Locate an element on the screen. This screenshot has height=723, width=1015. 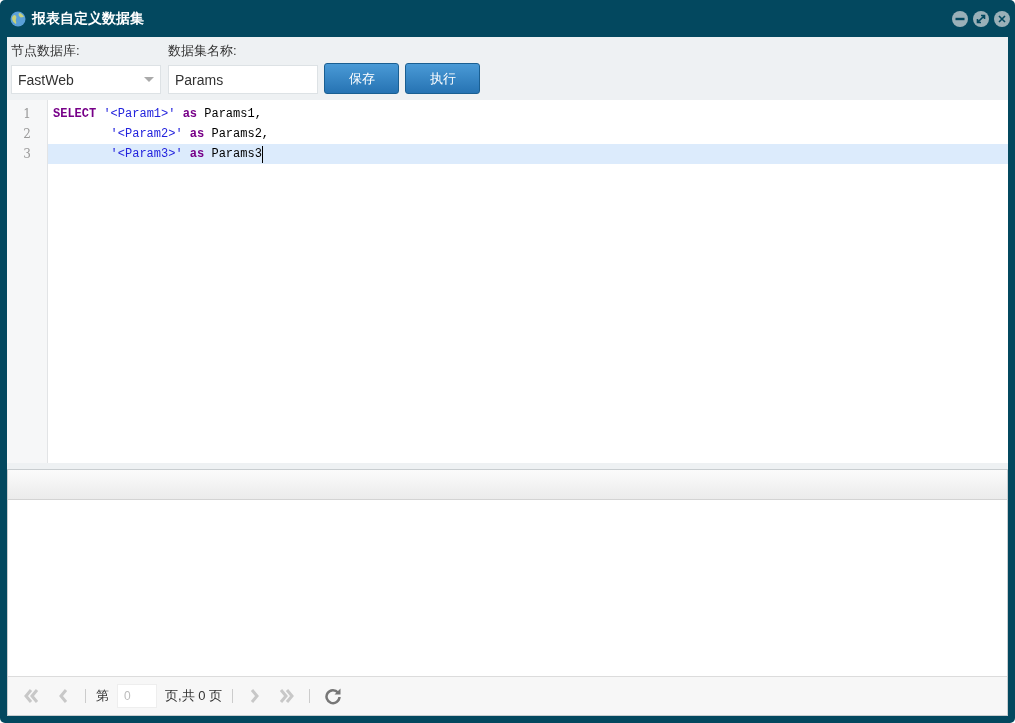
field-label: 数据集名称: is located at coordinates (203, 51).